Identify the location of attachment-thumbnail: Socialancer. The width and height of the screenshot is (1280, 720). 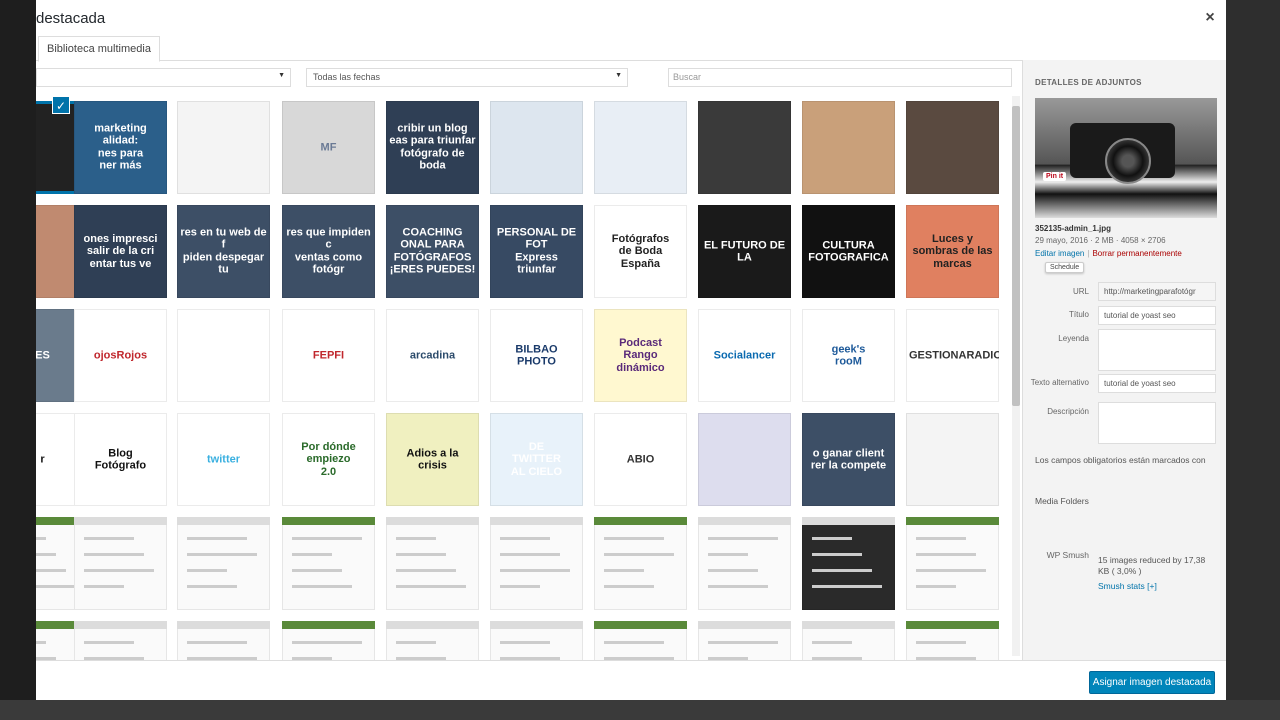
(744, 355).